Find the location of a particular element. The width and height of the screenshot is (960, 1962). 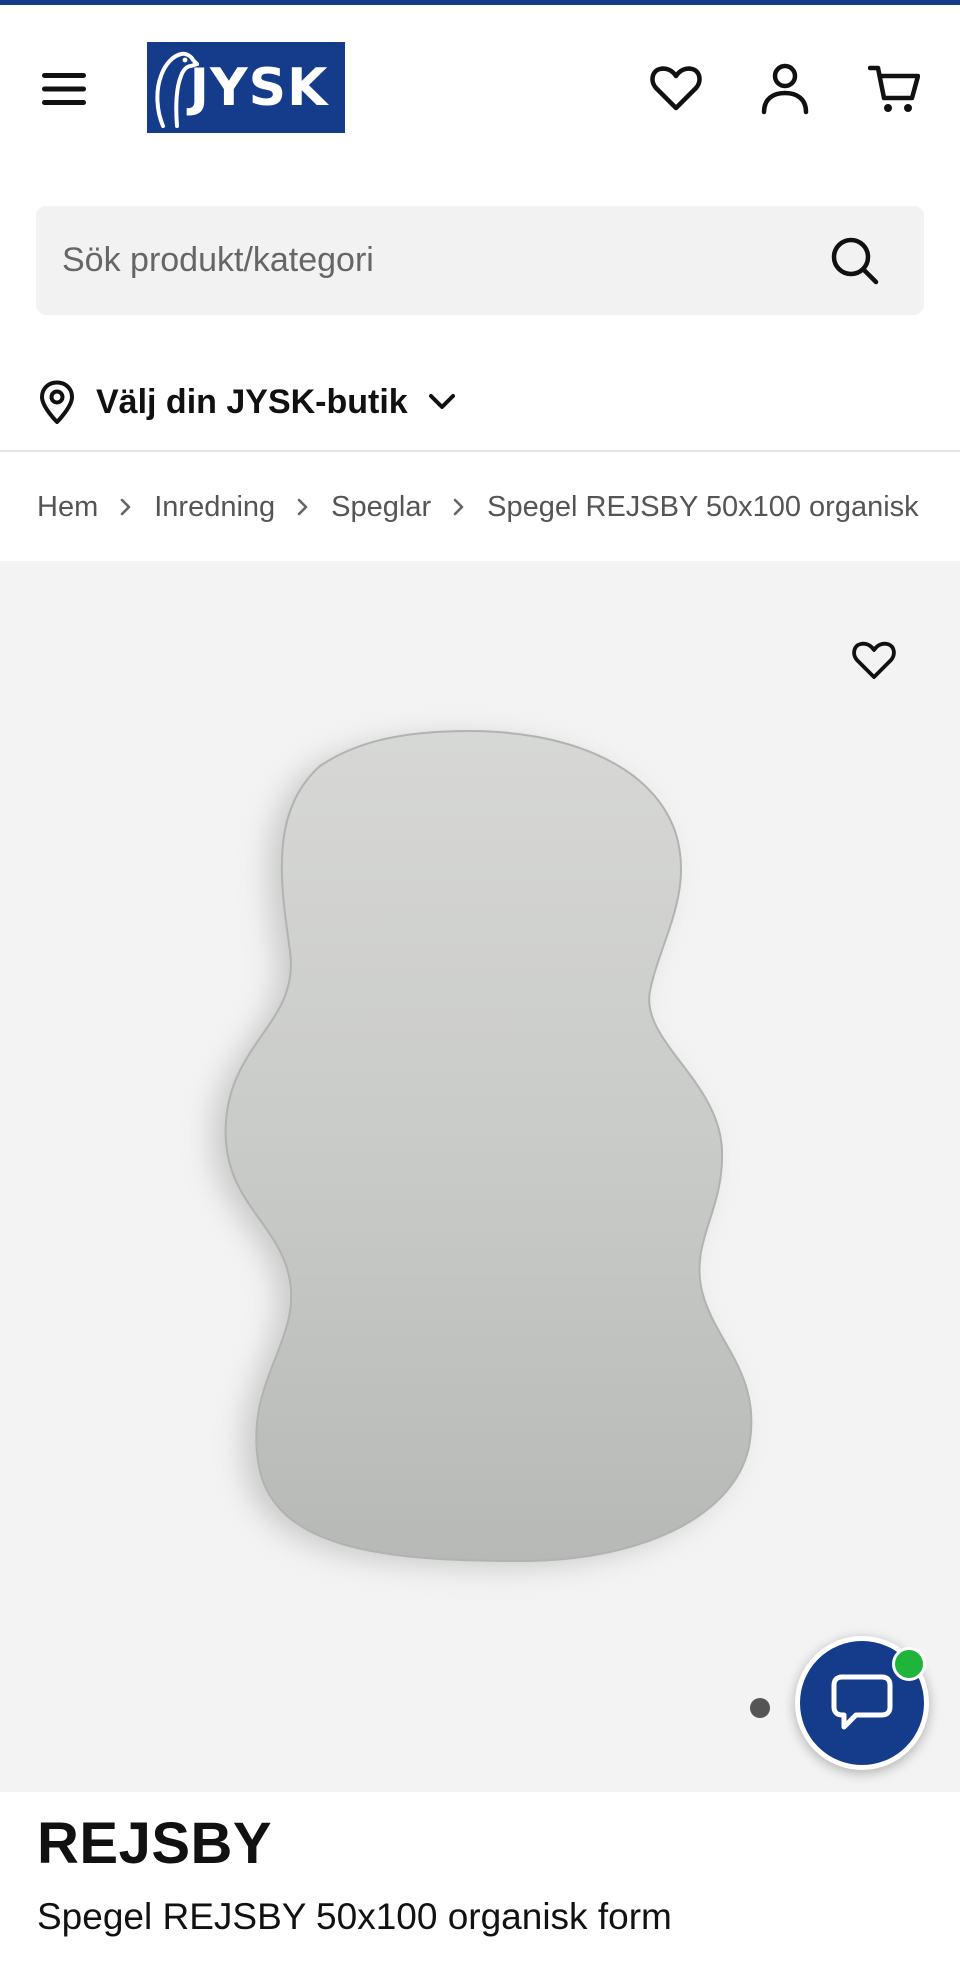

menu-icon is located at coordinates (64, 89).